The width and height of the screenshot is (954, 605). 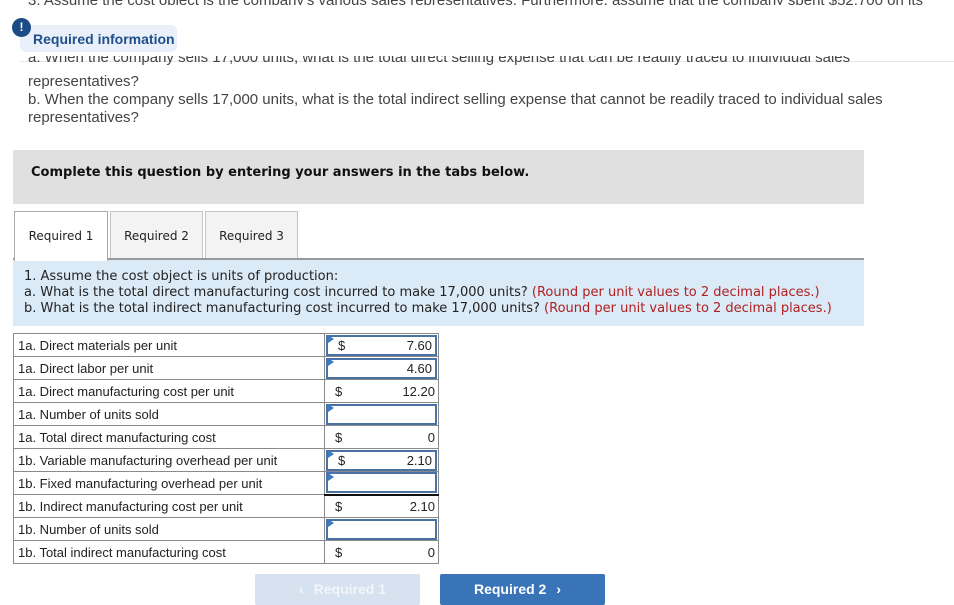 I want to click on alert-icon: !, so click(x=21, y=27).